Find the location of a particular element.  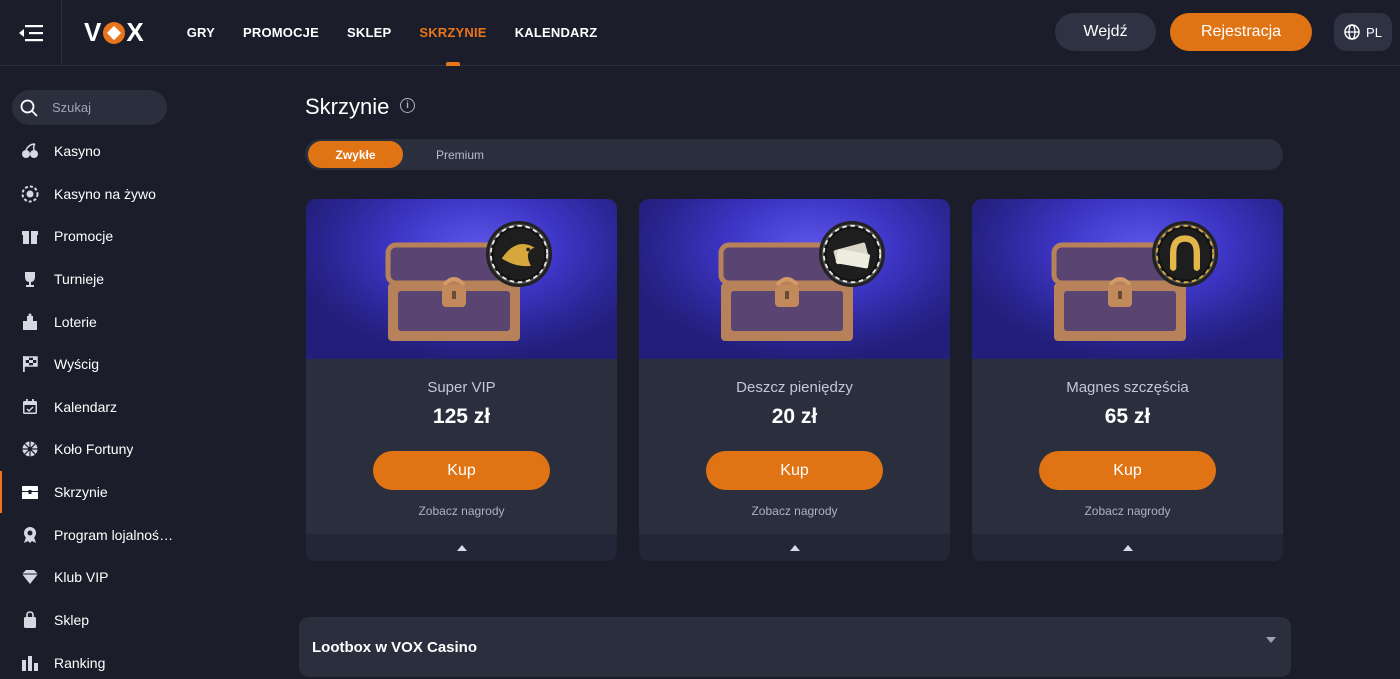

cherries-icon is located at coordinates (30, 151).